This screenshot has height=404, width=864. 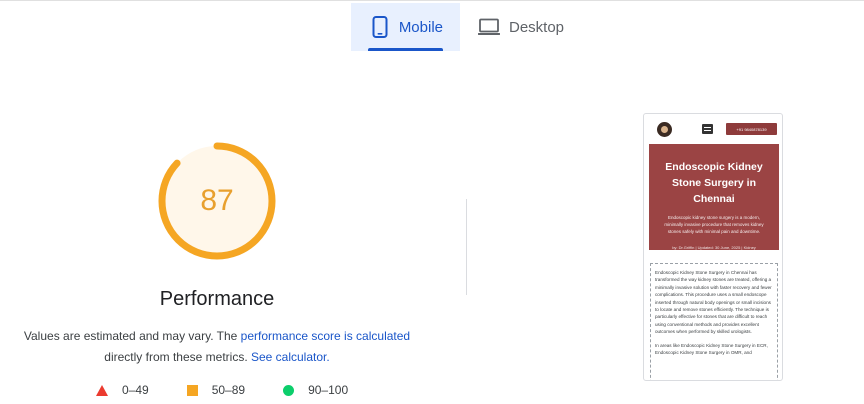 What do you see at coordinates (328, 390) in the screenshot?
I see `legend-range: 90–100` at bounding box center [328, 390].